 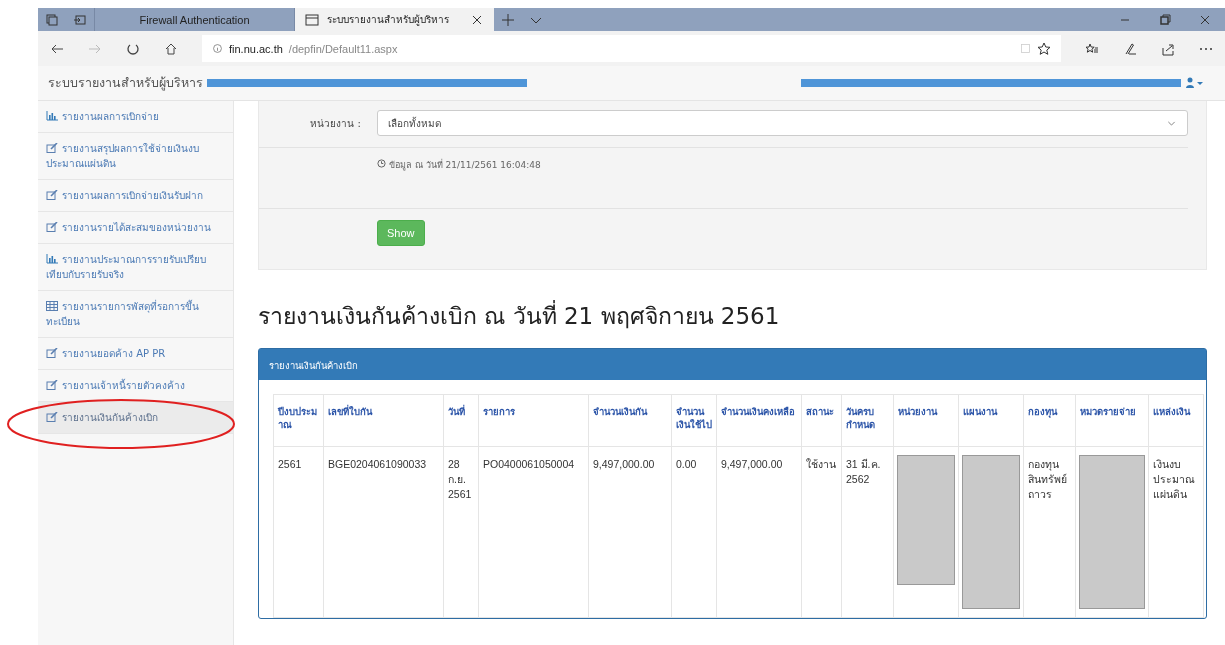 I want to click on home-icon, so click(x=171, y=48).